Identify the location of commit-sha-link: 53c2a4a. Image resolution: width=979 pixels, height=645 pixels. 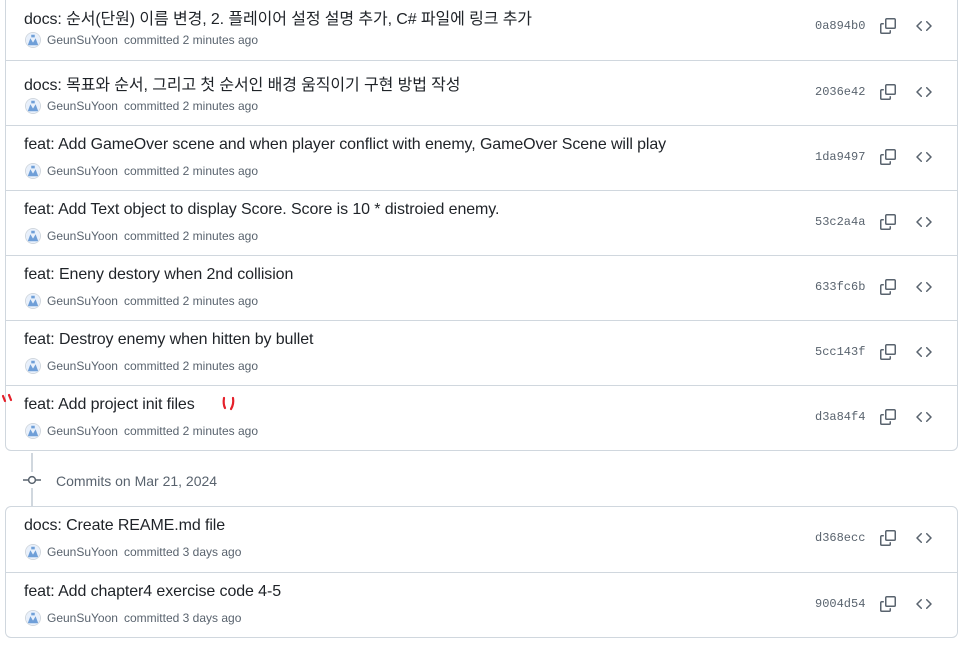
(840, 222).